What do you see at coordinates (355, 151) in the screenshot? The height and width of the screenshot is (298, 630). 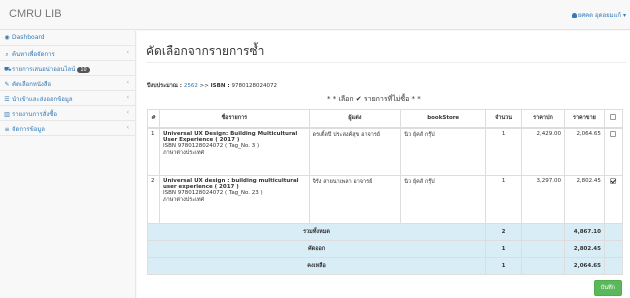 I see `row-author: ดรเติ้ลปี ประสงค์สุข อาจารย์` at bounding box center [355, 151].